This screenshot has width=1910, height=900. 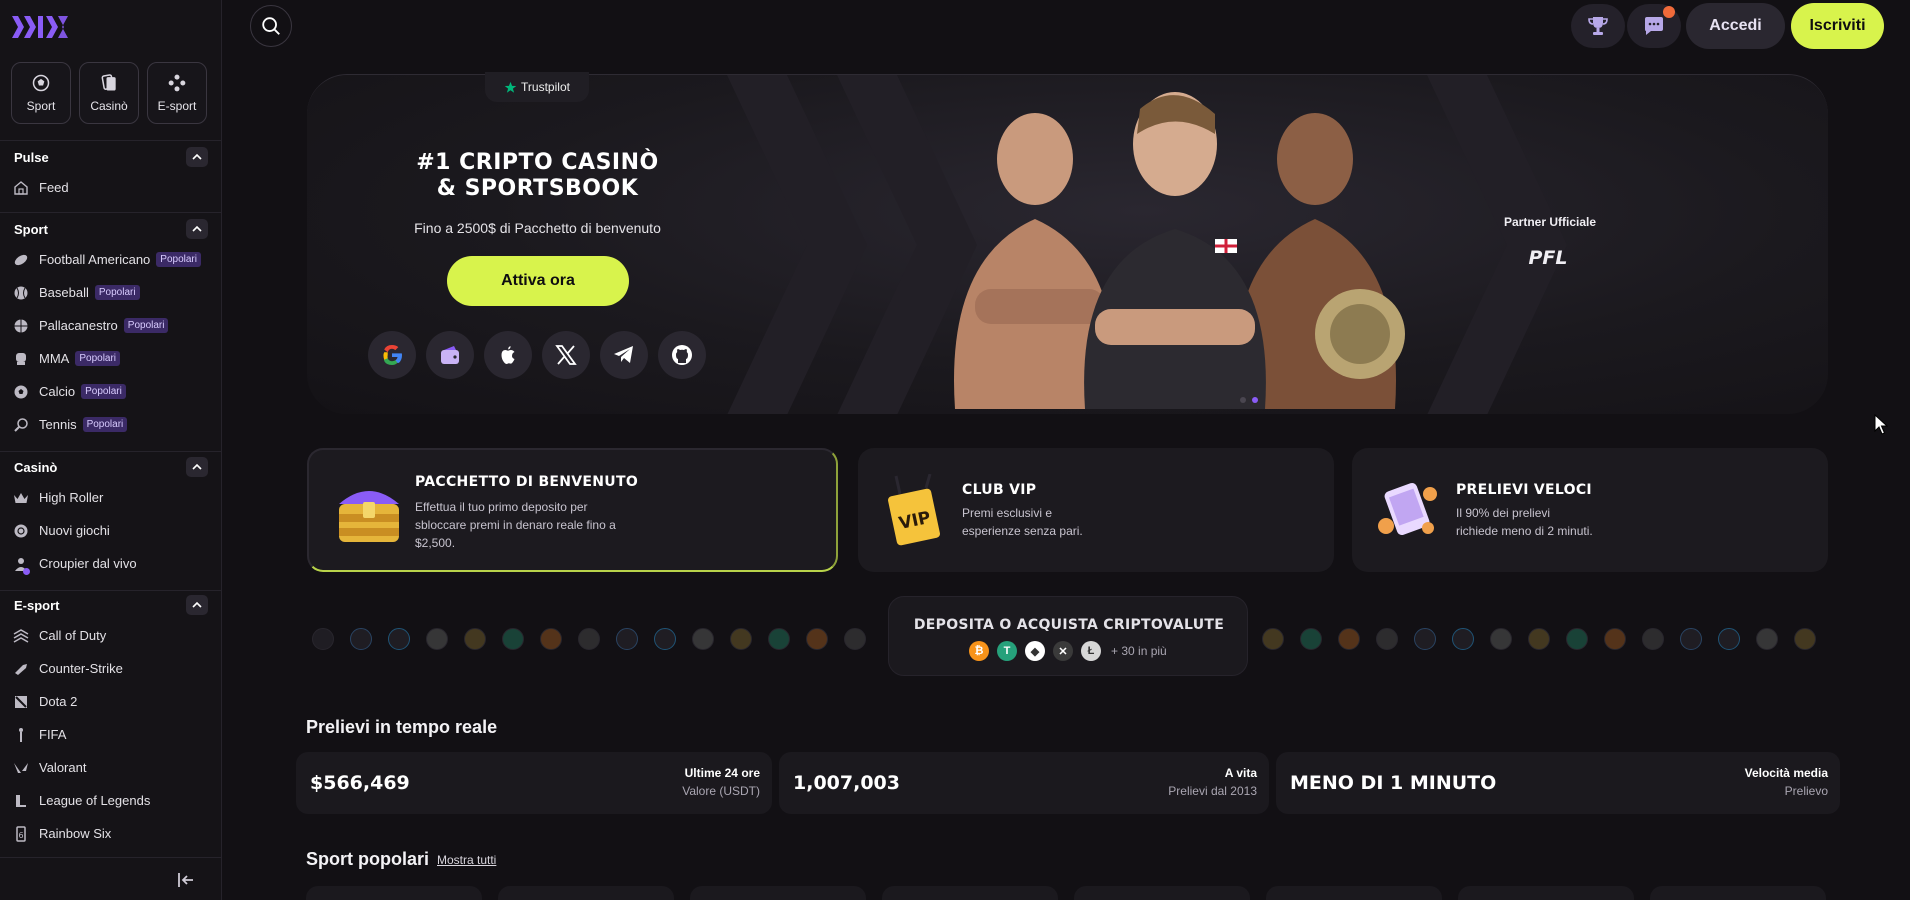 What do you see at coordinates (392, 355) in the screenshot?
I see `google-login-button` at bounding box center [392, 355].